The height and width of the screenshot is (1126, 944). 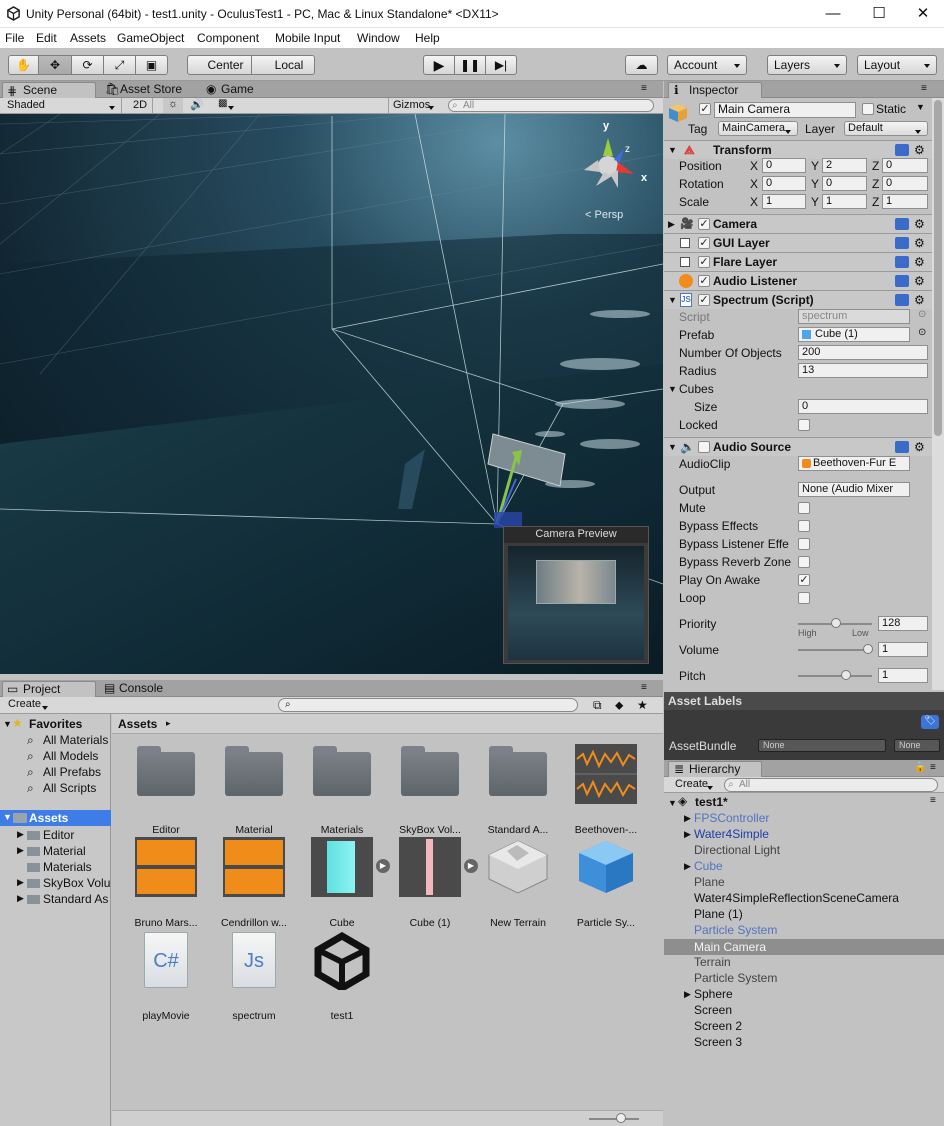 What do you see at coordinates (672, 803) in the screenshot?
I see `scene-fold-icon: ▼` at bounding box center [672, 803].